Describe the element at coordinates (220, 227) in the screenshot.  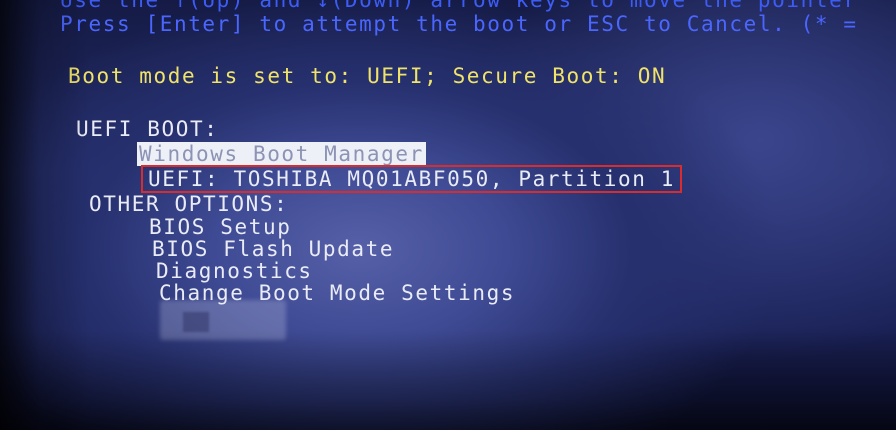
I see `option-bios-setup: BIOS Setup` at that location.